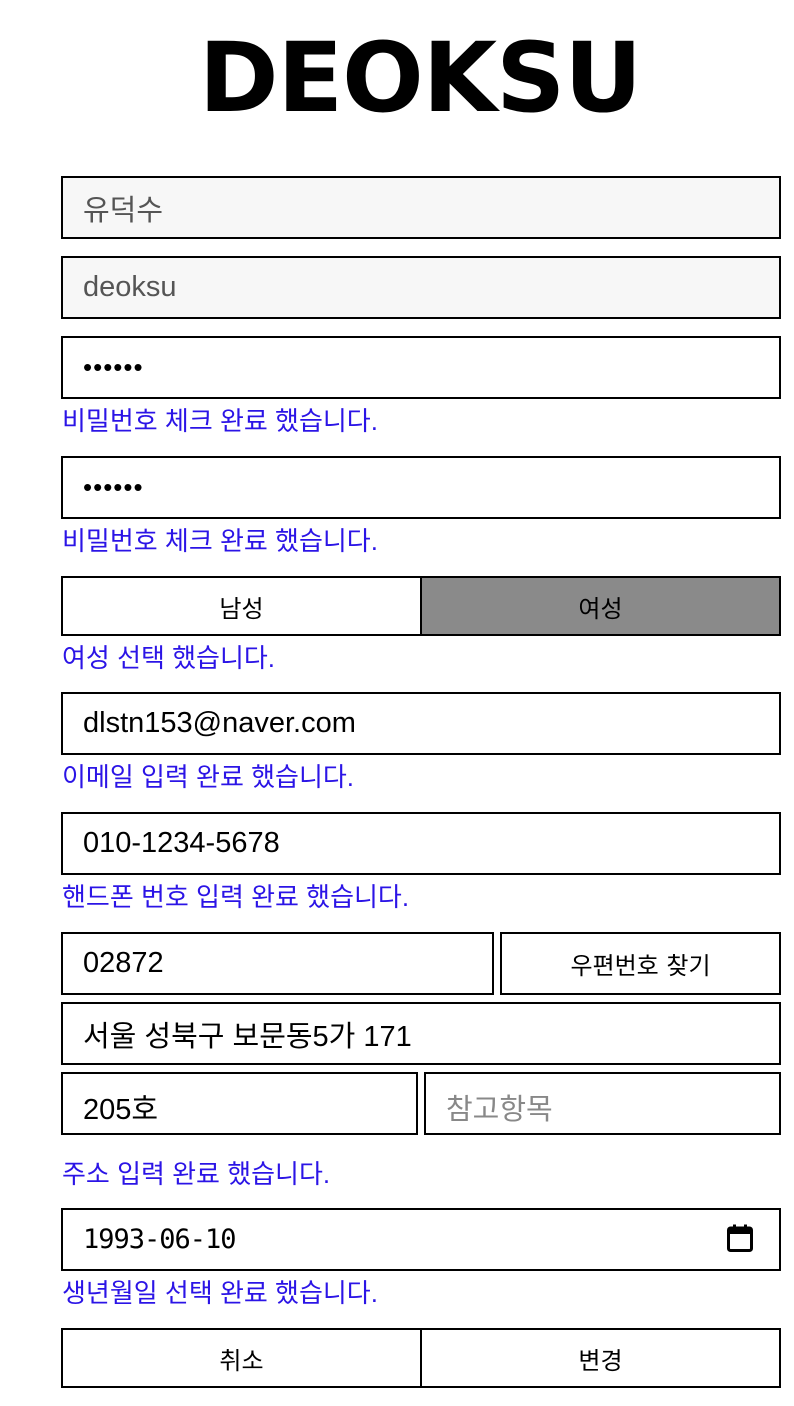  What do you see at coordinates (169, 658) in the screenshot?
I see `gender-message: 여성 선택 했습니다.` at bounding box center [169, 658].